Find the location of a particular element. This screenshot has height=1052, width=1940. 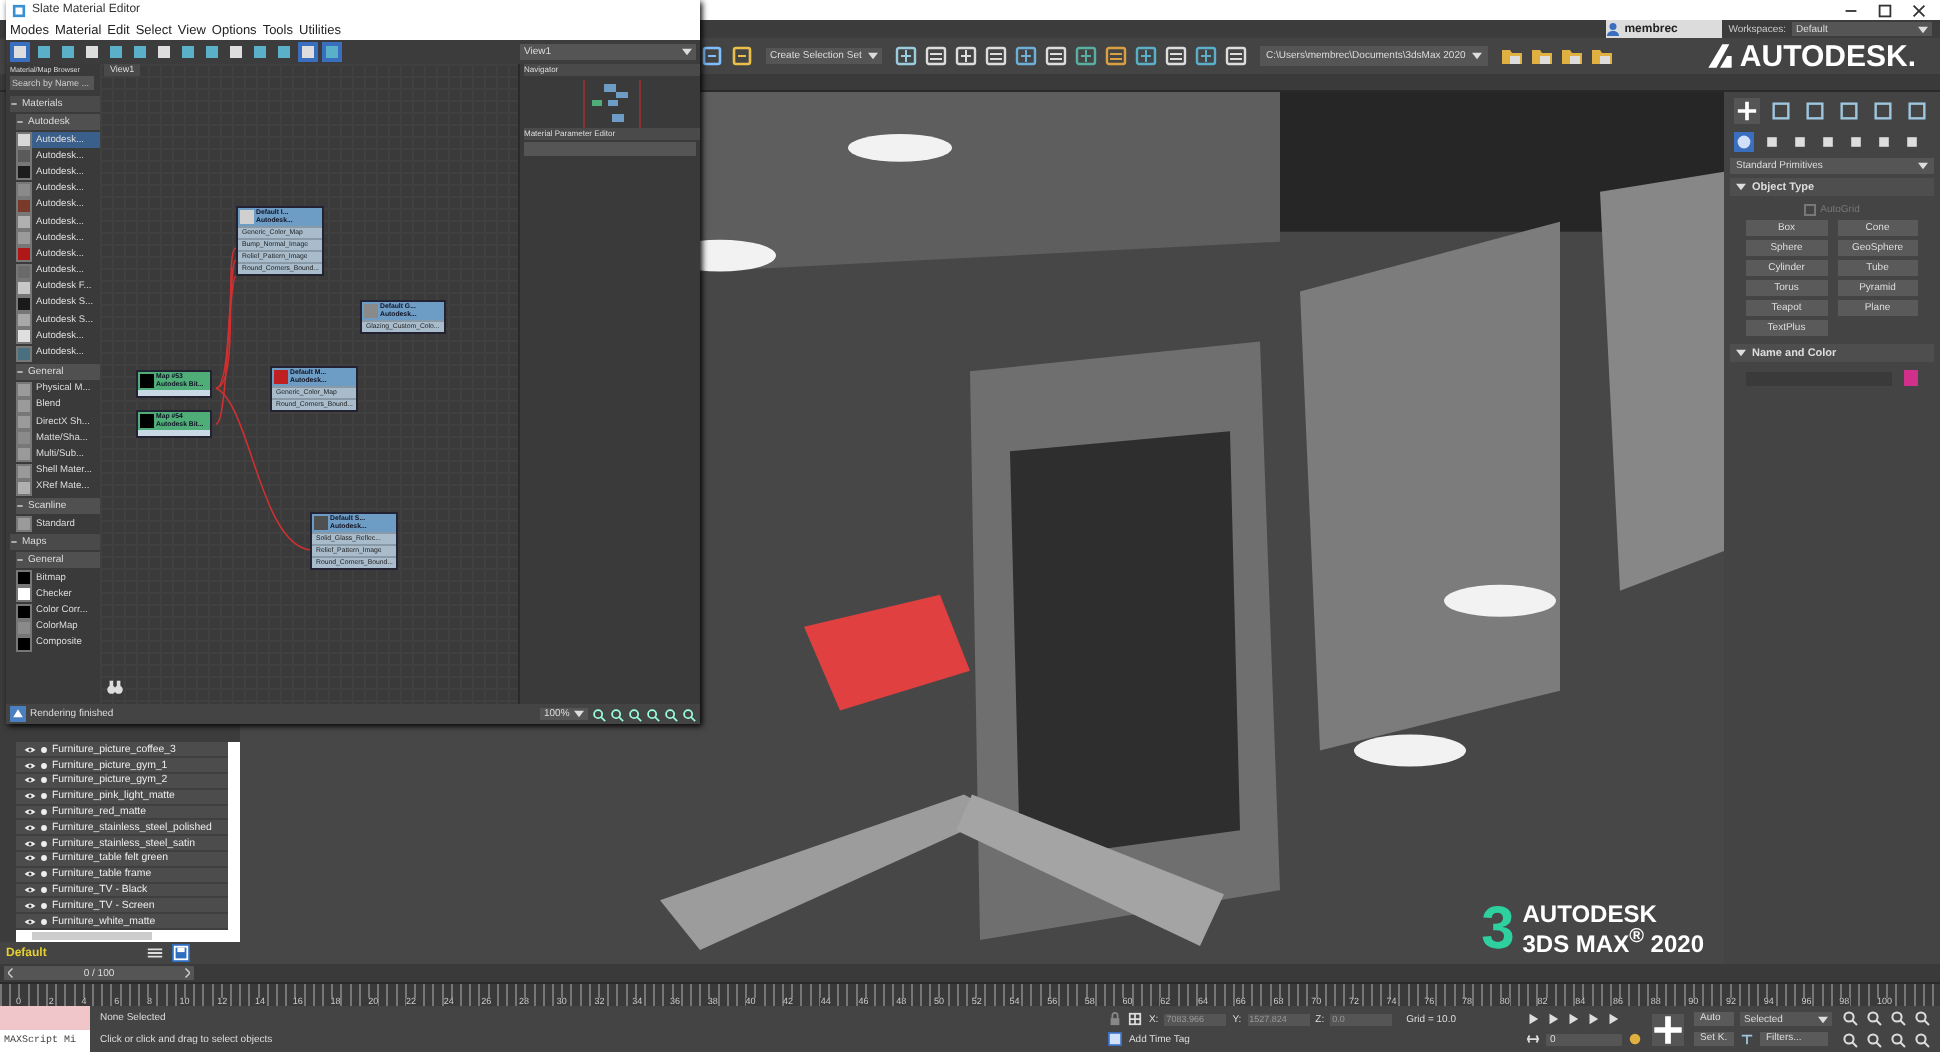

create-icon is located at coordinates (1747, 111).